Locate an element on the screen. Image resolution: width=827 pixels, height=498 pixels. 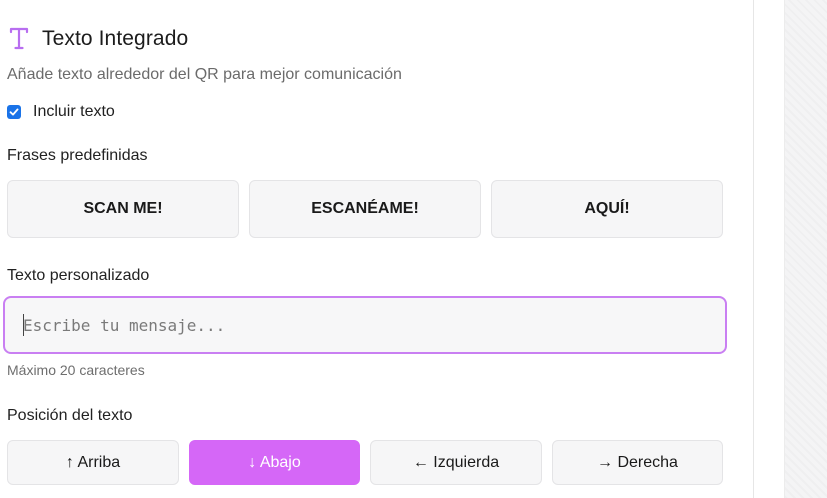
position-left-button: ← Izquierda is located at coordinates (456, 462).